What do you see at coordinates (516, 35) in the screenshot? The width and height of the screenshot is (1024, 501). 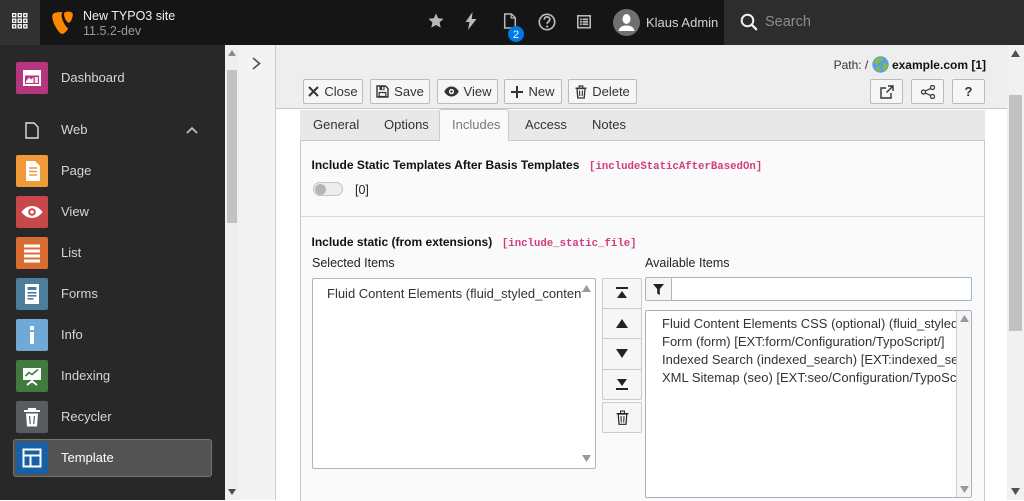 I see `svg-text: 2` at bounding box center [516, 35].